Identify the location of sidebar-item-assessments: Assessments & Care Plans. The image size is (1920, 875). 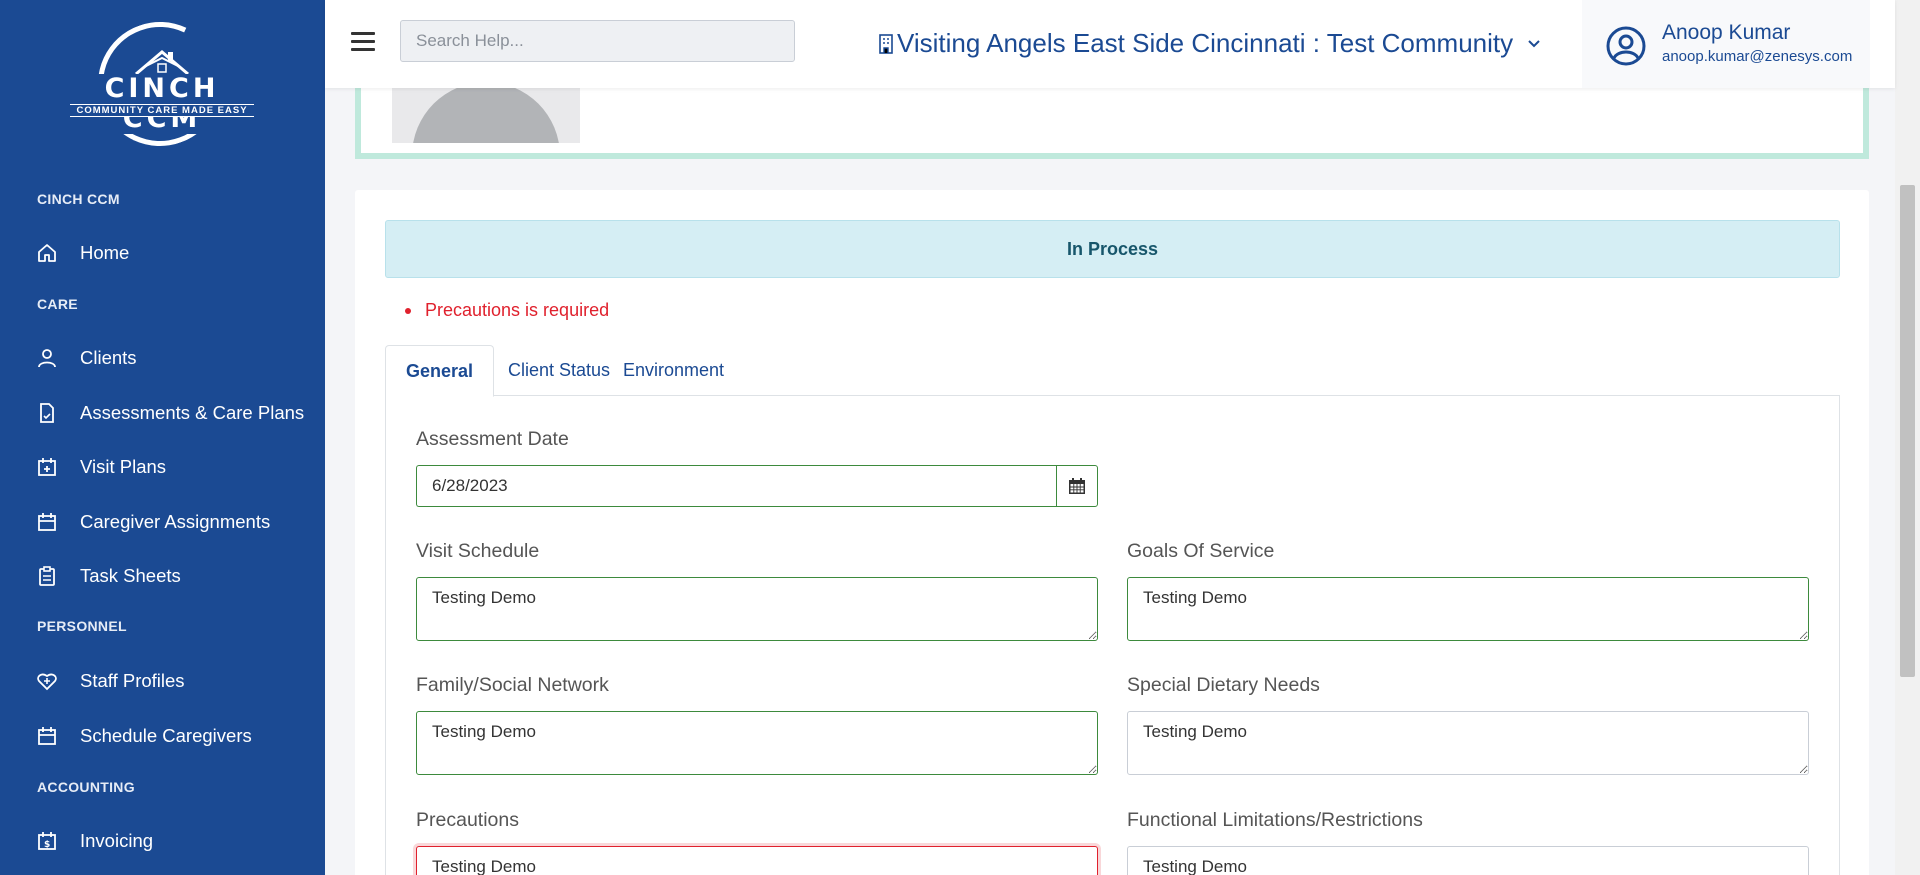
(162, 413).